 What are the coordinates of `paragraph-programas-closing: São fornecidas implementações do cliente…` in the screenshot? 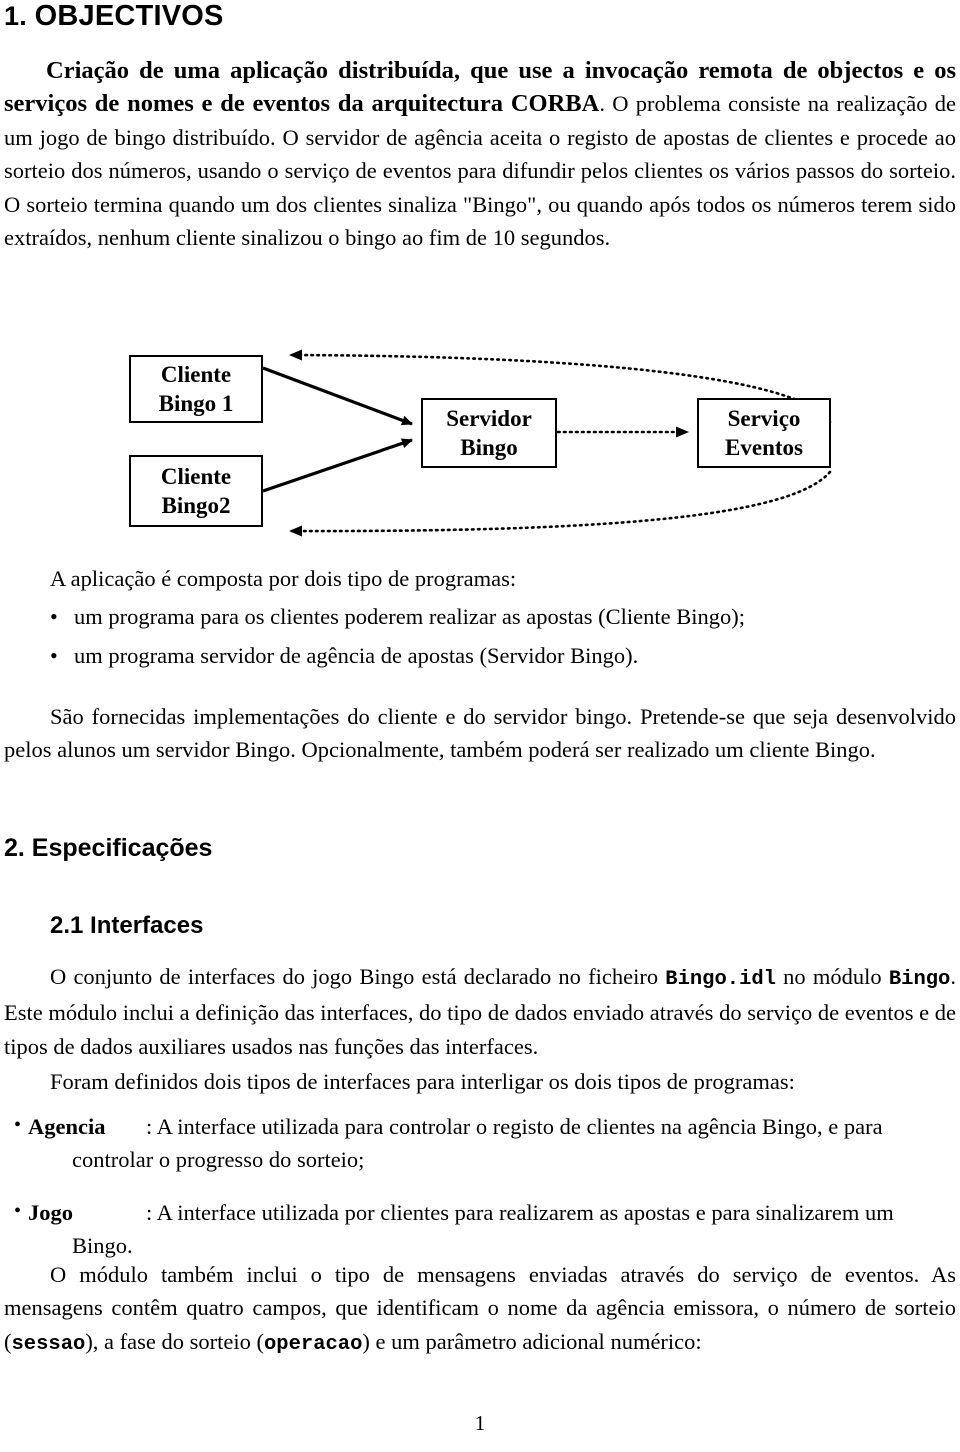 It's located at (480, 733).